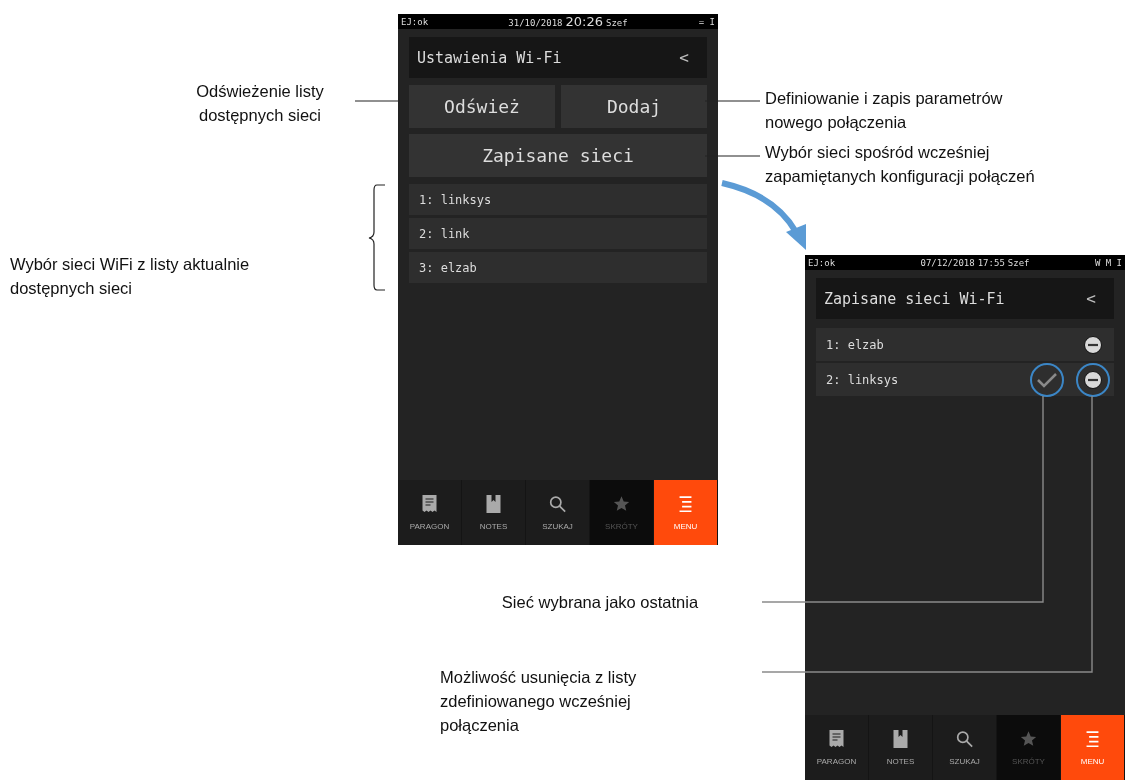 The width and height of the screenshot is (1145, 780). What do you see at coordinates (130, 276) in the screenshot?
I see `annotation-text: Wybór sieci WiFi z listy aktualnie dostępnych sieci` at bounding box center [130, 276].